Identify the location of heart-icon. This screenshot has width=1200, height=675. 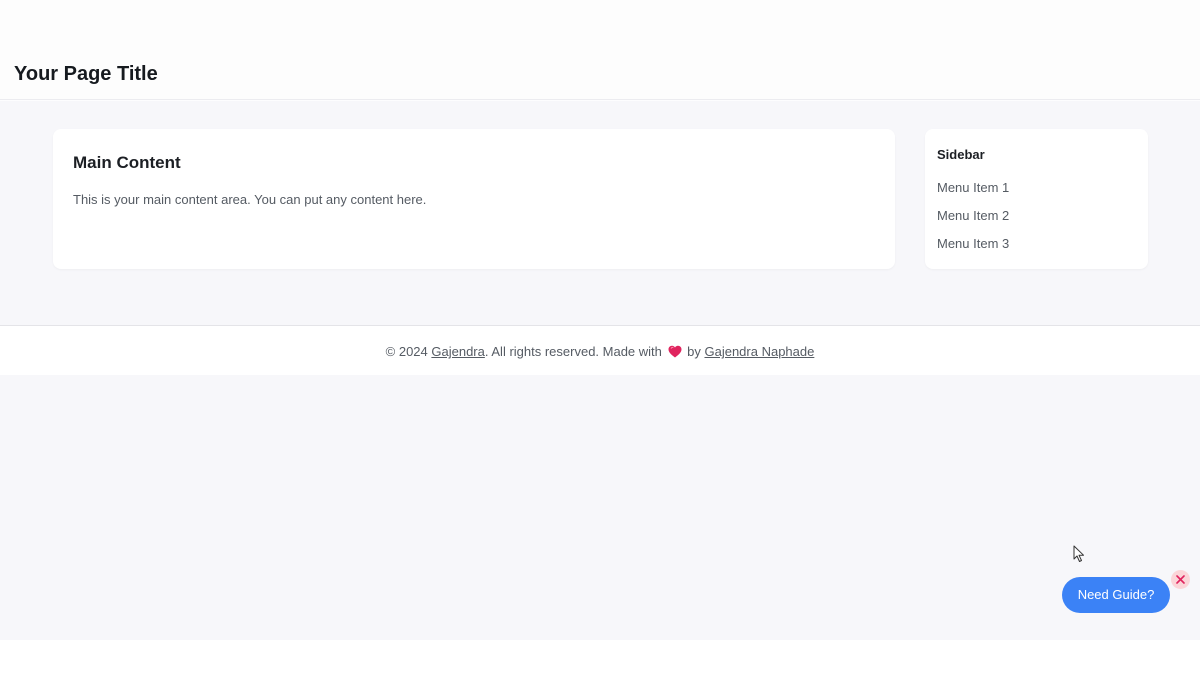
(675, 351).